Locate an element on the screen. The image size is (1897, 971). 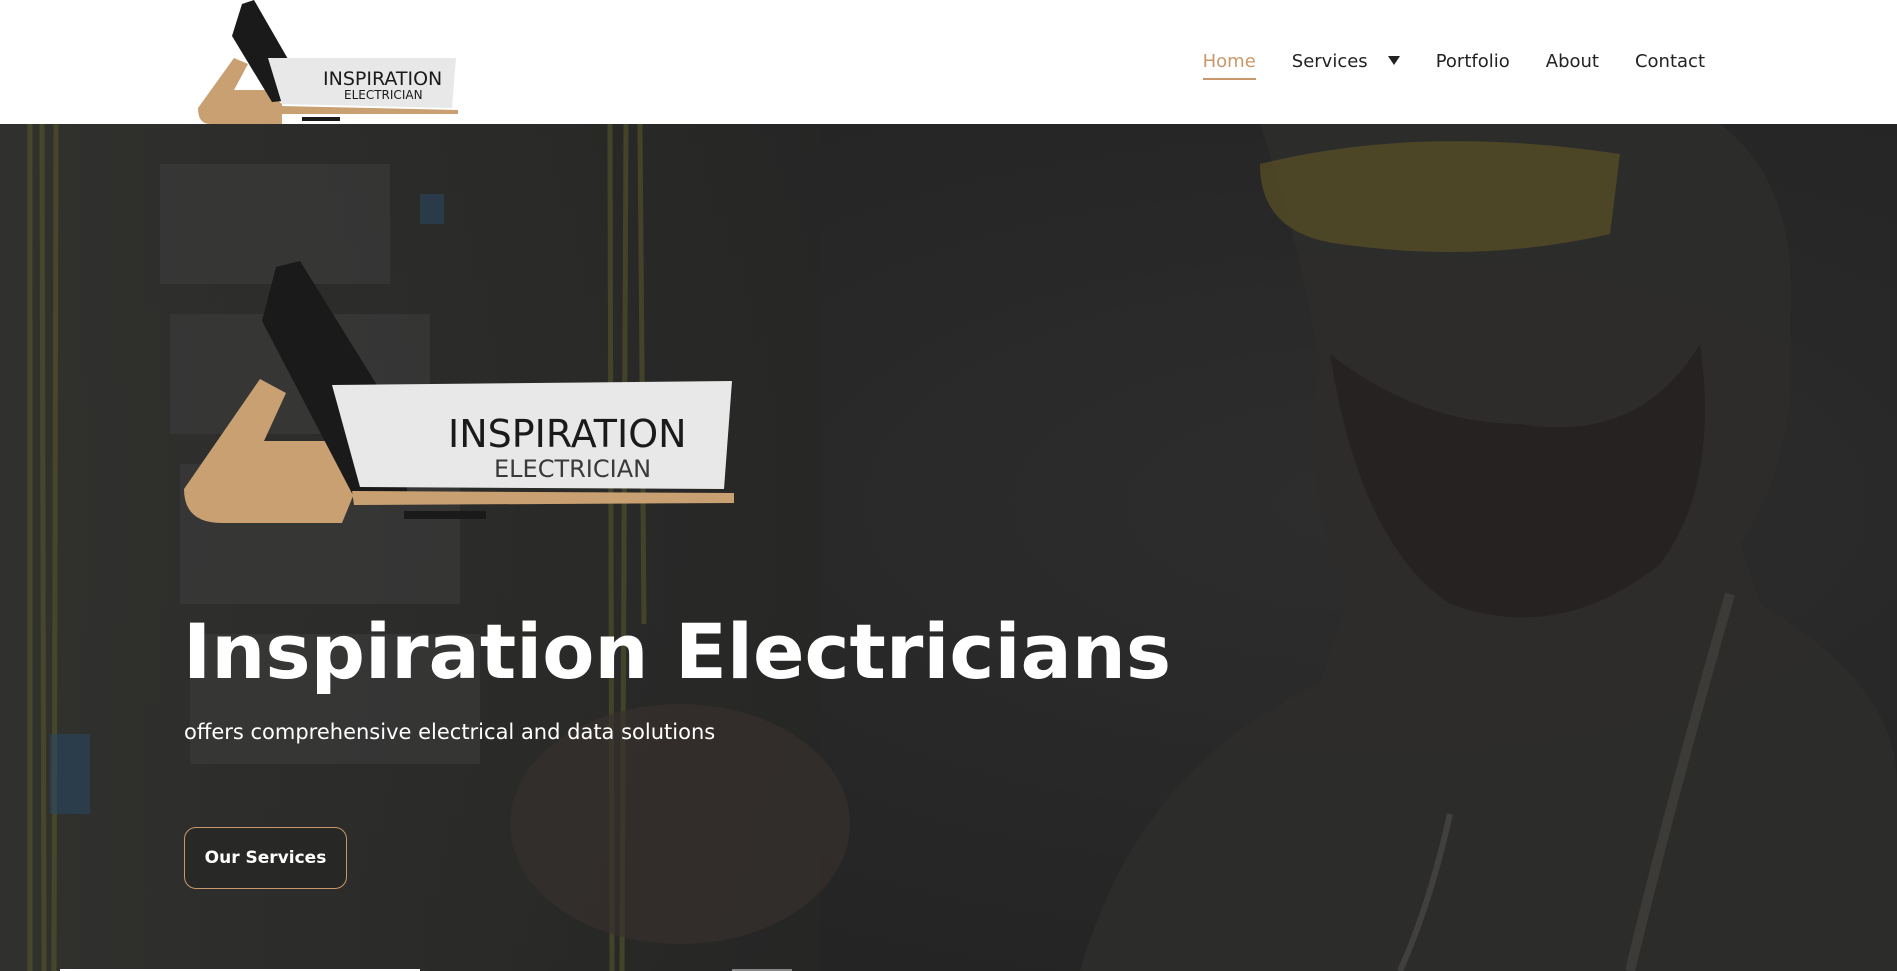
hero-title: Inspiration Electricians is located at coordinates (677, 651).